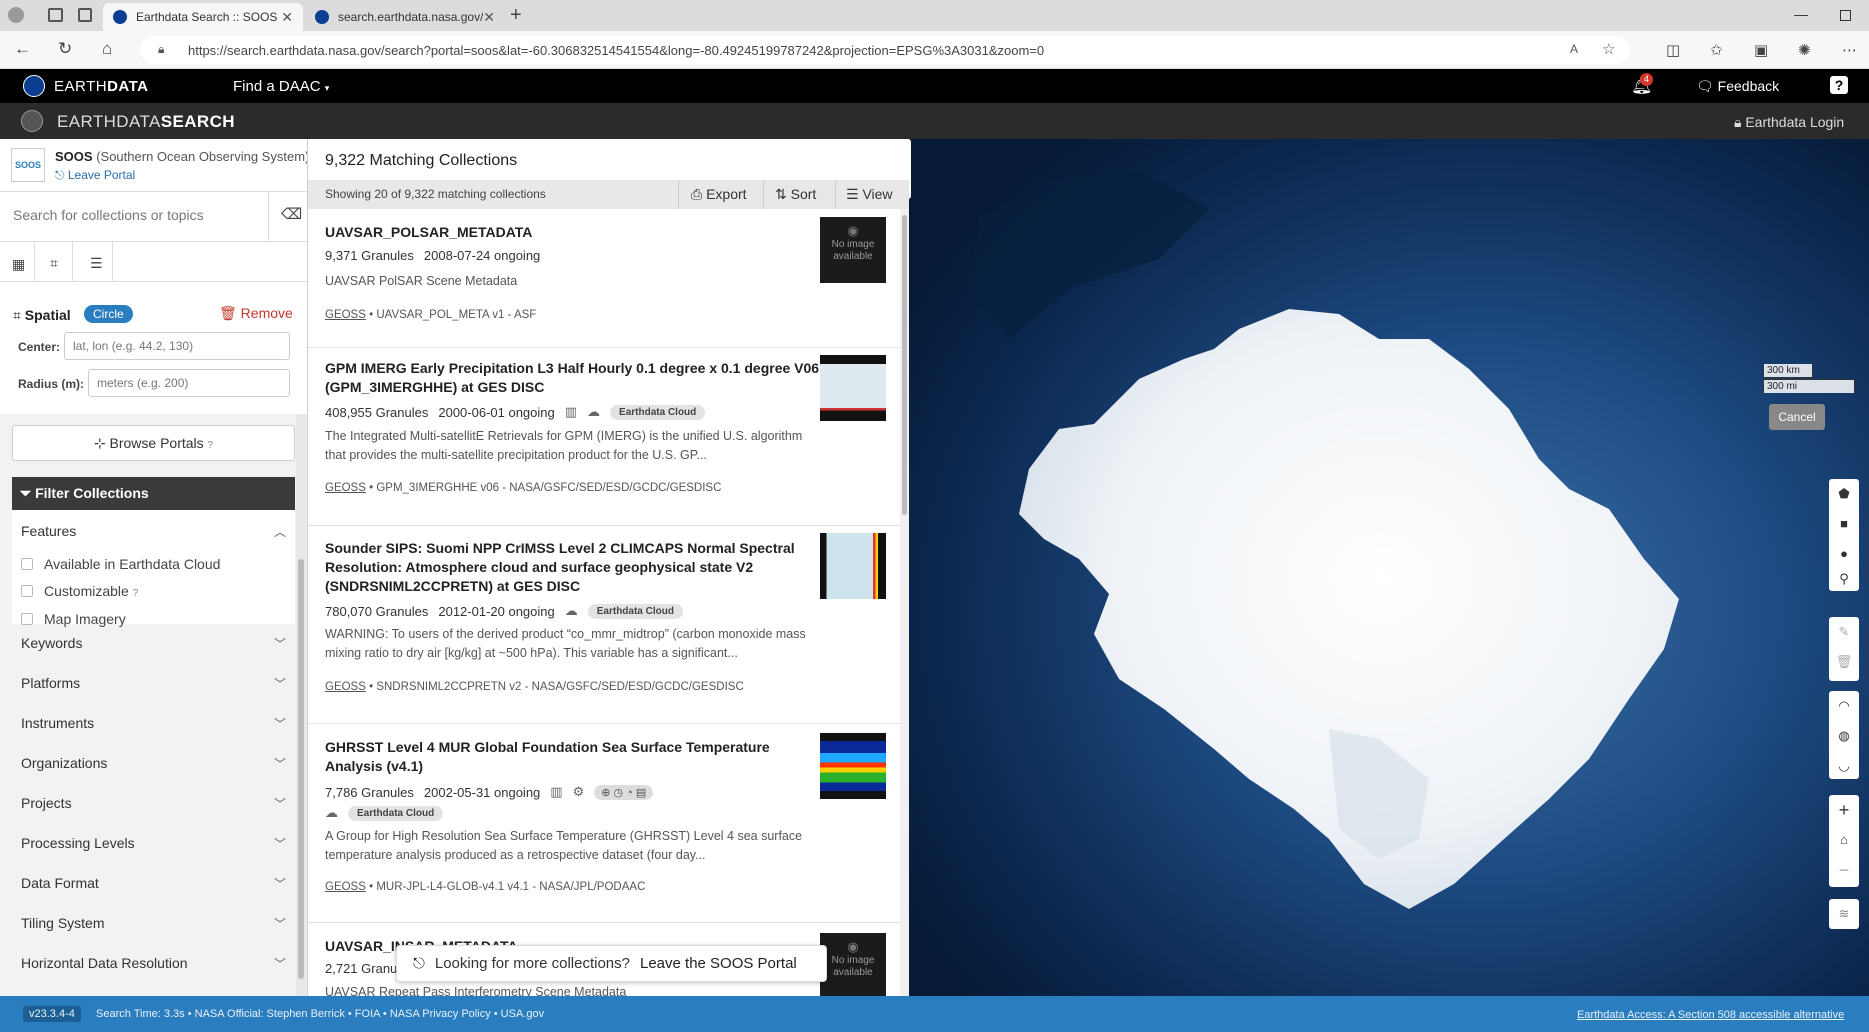 The image size is (1869, 1032). I want to click on version-badge: v23.3.4-4, so click(52, 1014).